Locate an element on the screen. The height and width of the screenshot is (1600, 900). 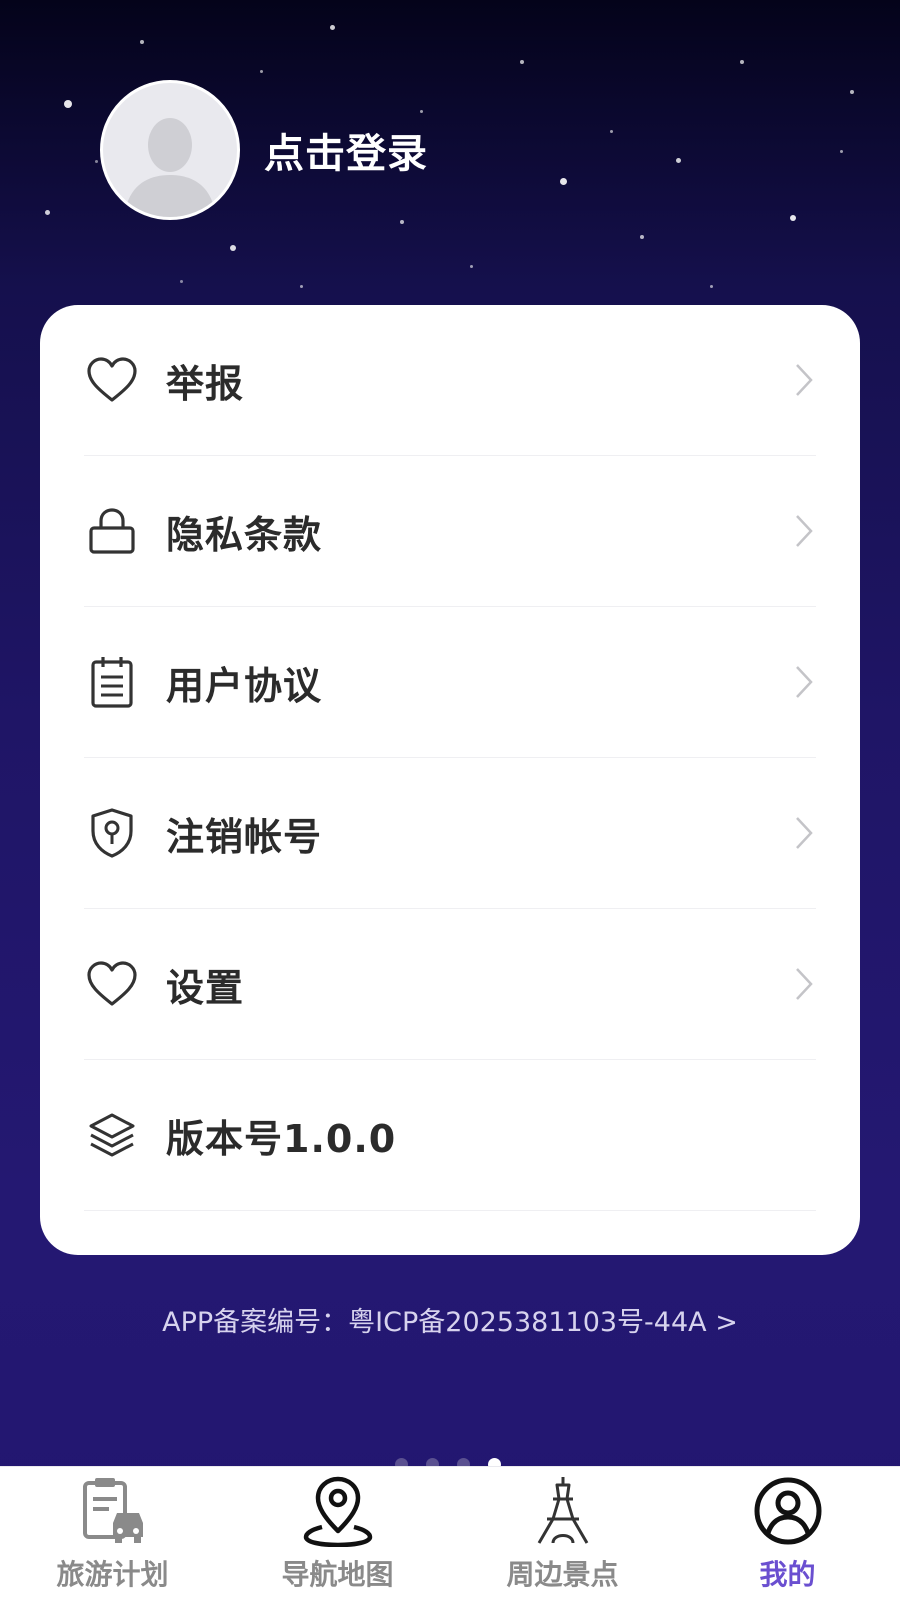
bottom-tab-bar: 旅游计划 导航地图 周边景点 我的 is located at coordinates (450, 1533).